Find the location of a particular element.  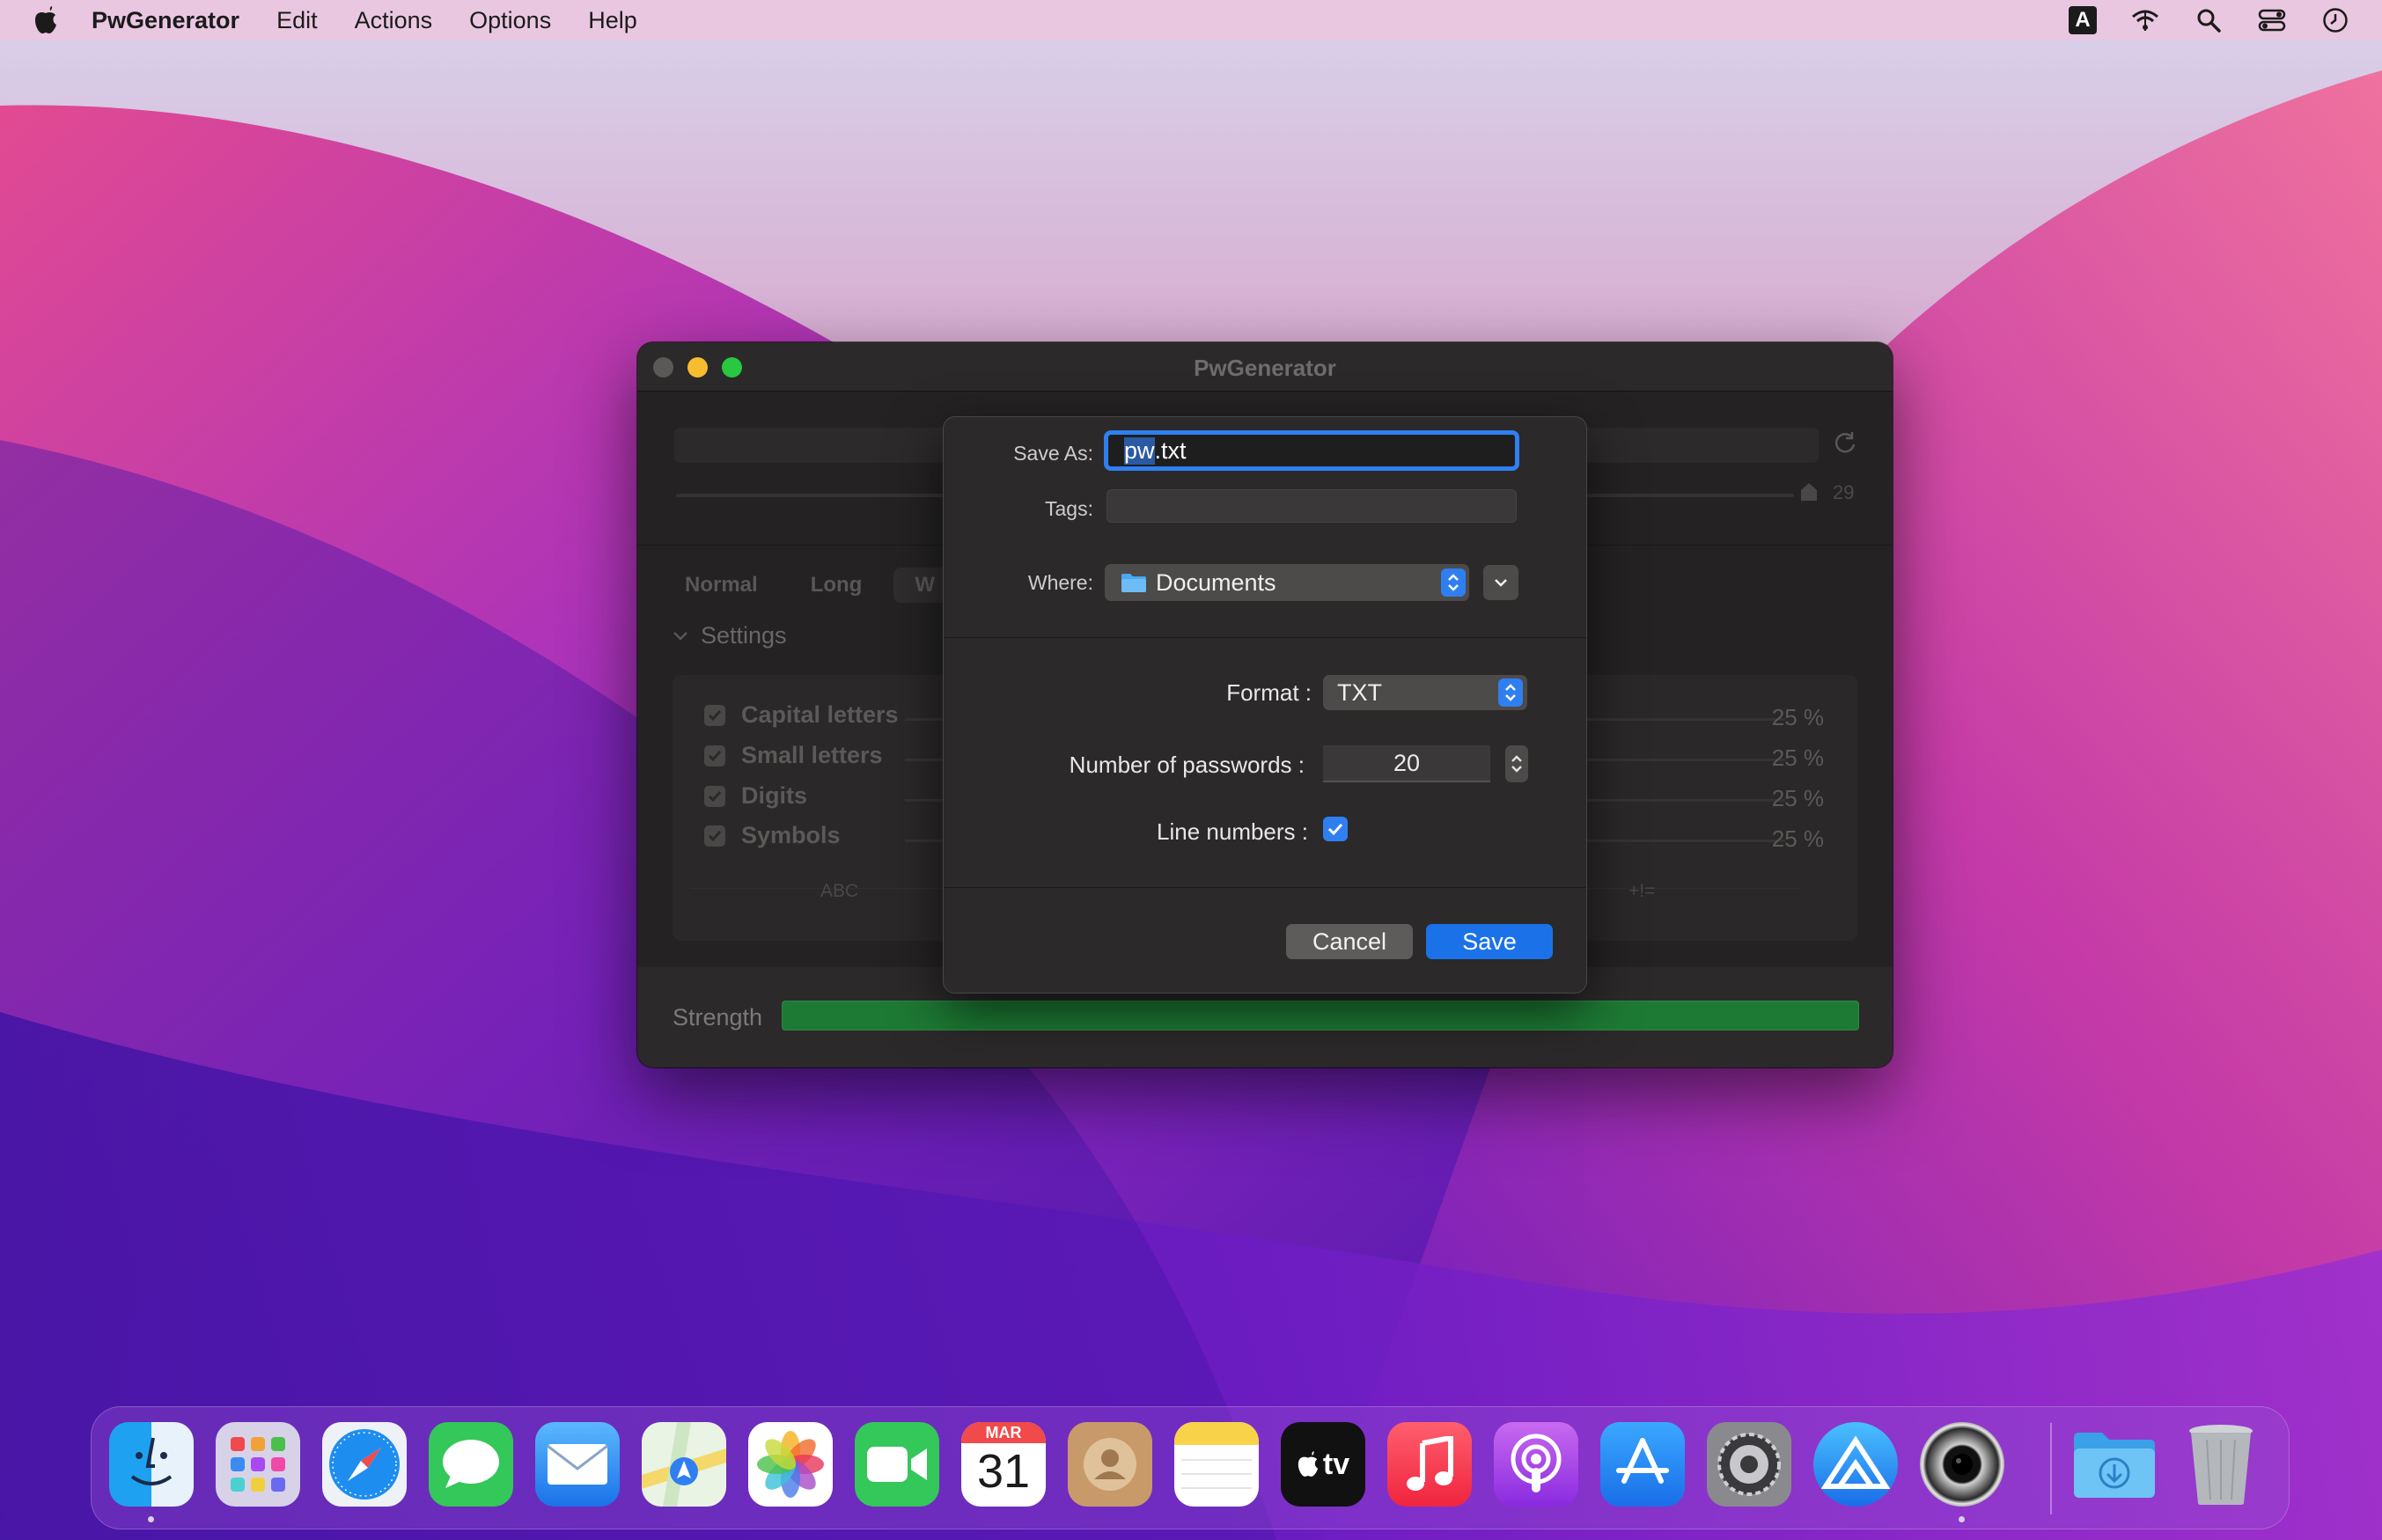

dock-contacts is located at coordinates (1110, 1464).